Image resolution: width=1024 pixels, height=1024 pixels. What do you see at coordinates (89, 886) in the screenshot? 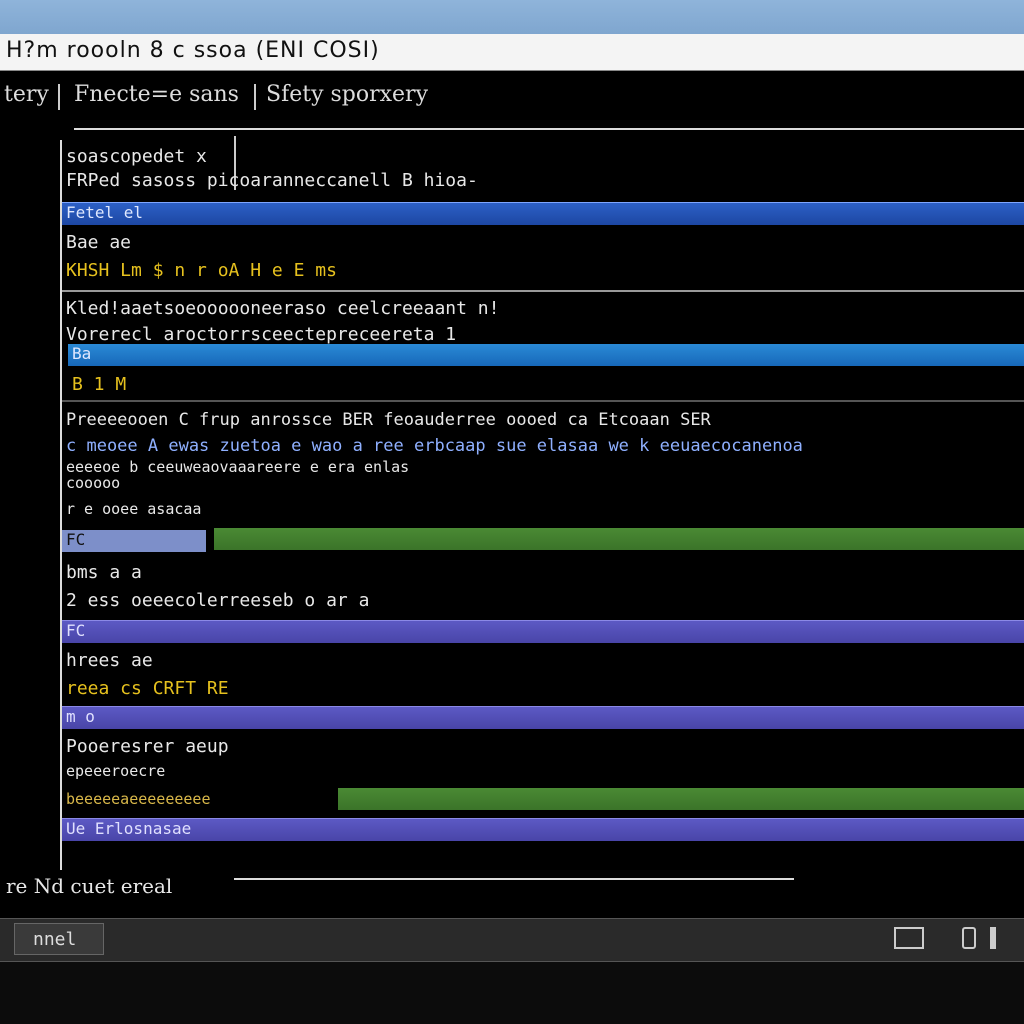
I see `footer-text: re Nd cuet ereal` at bounding box center [89, 886].